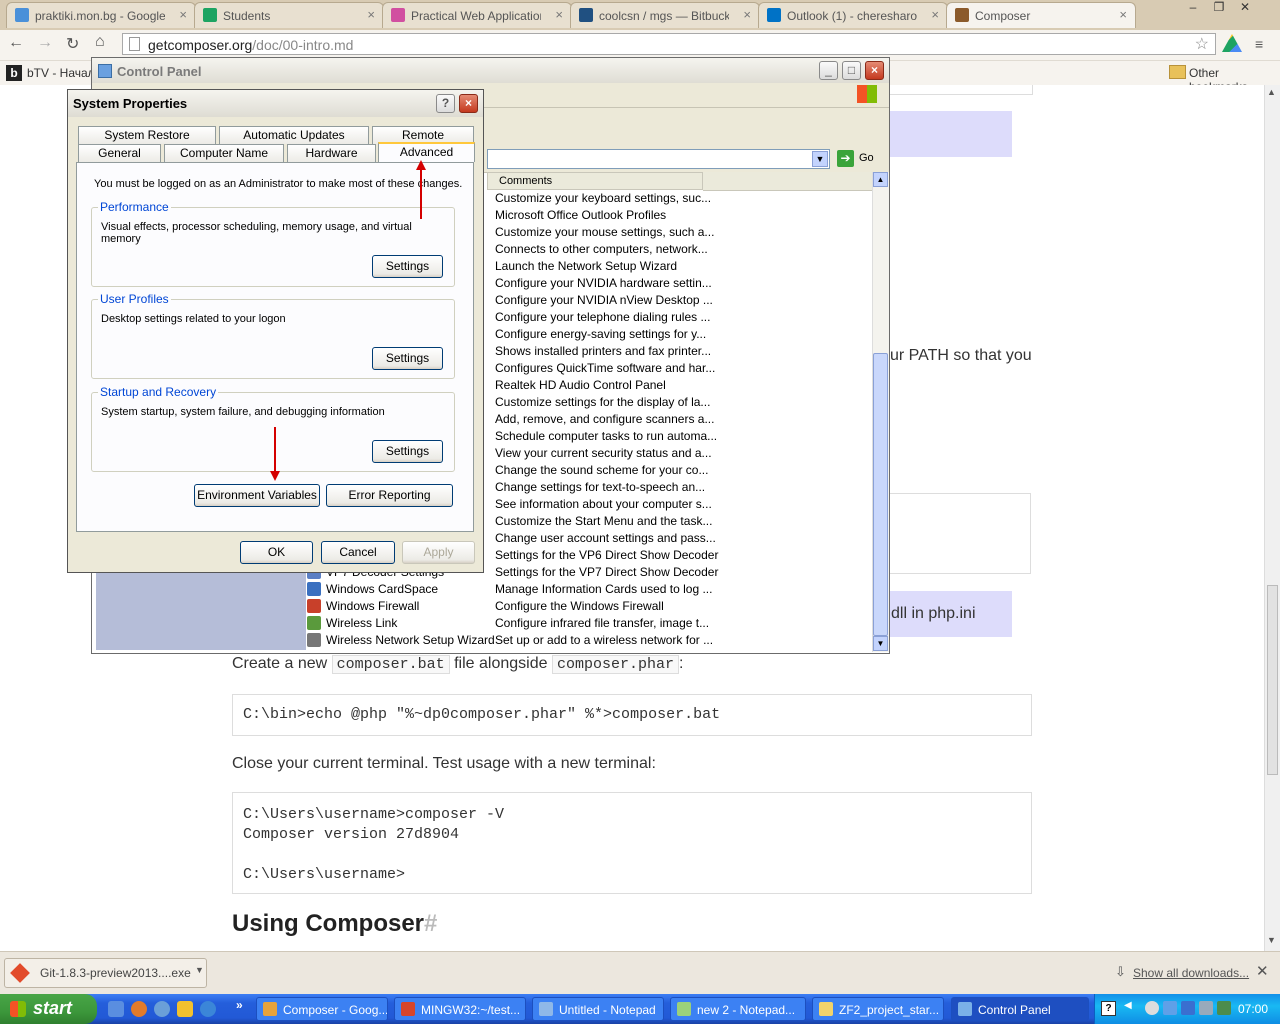  I want to click on ok-button: OK, so click(276, 552).